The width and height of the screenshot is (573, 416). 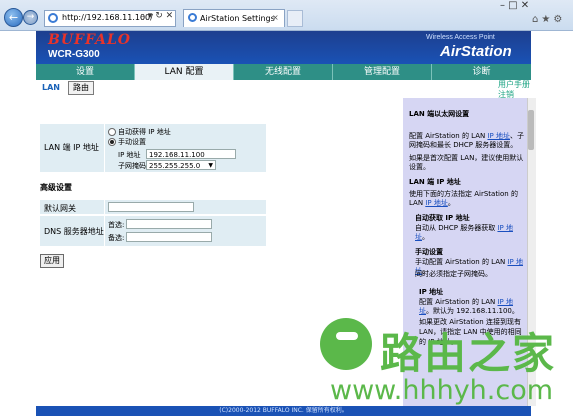 I want to click on watermark-text: 路由之家, so click(x=468, y=353).